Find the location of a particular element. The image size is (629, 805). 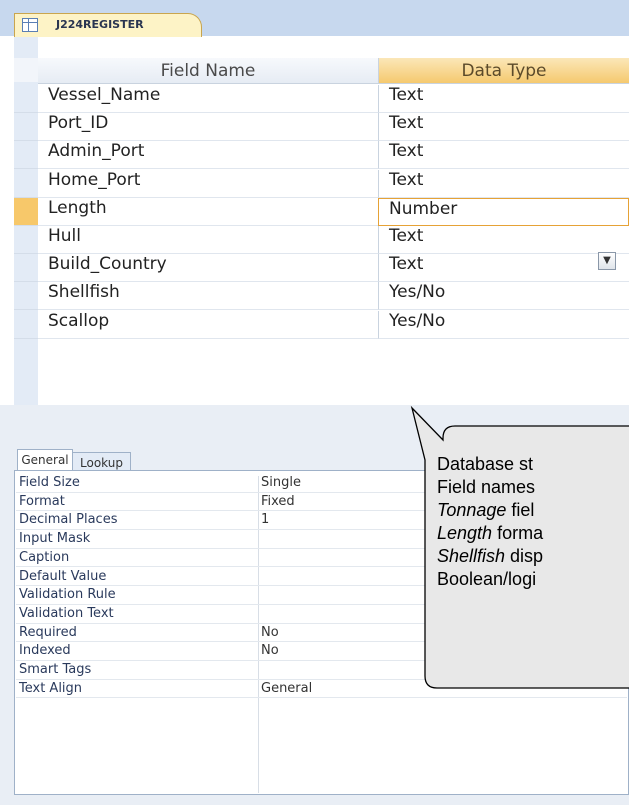

property-name: Smart Tags is located at coordinates (55, 669).